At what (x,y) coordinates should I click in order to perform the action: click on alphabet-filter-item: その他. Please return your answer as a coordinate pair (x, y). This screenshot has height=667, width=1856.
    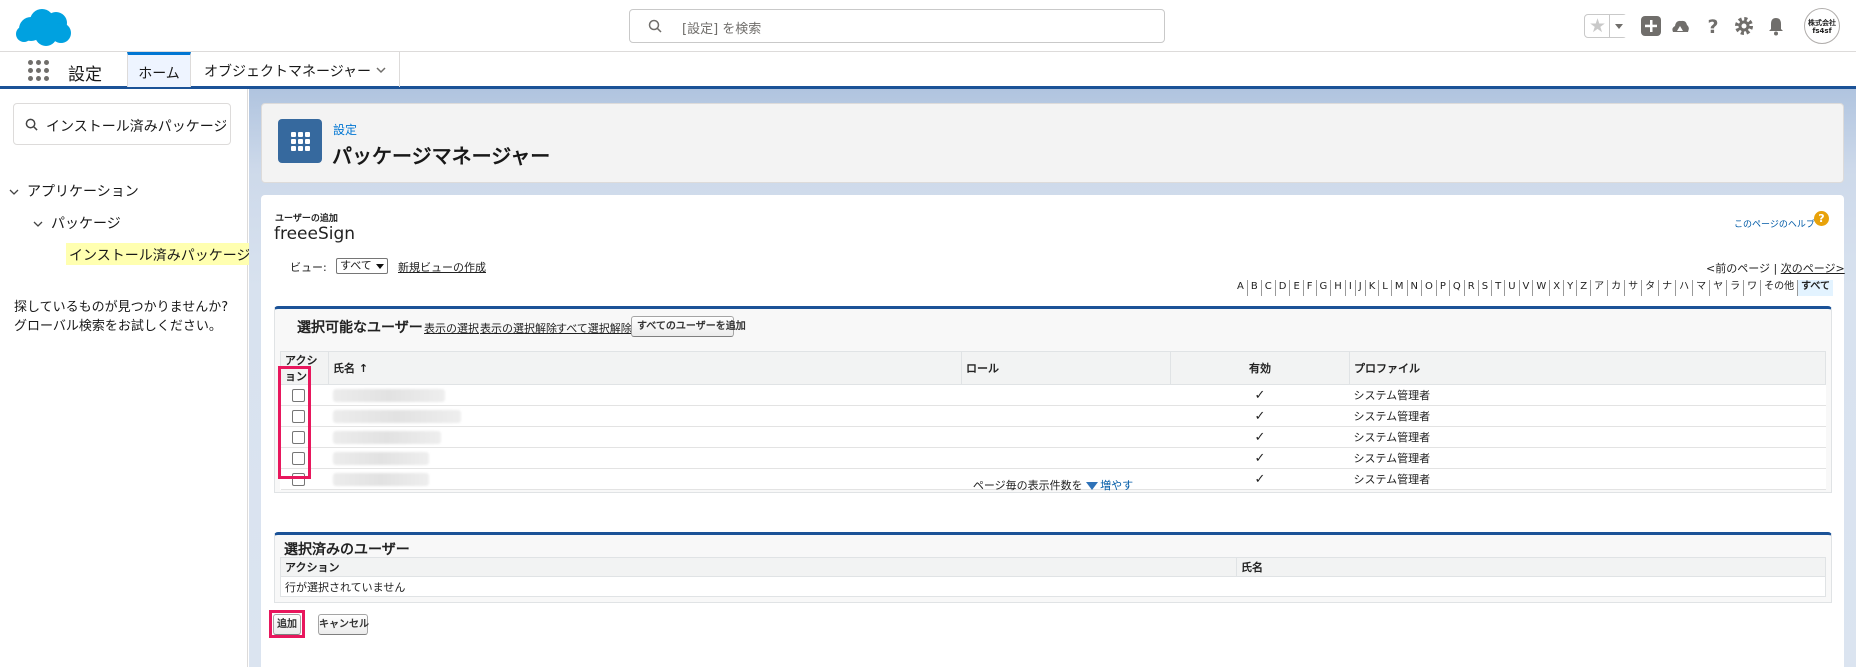
    Looking at the image, I should click on (1780, 288).